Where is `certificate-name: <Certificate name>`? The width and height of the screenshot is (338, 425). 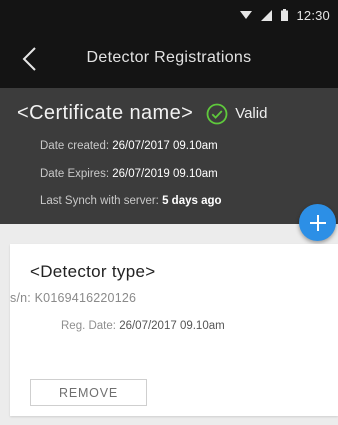
certificate-name: <Certificate name> is located at coordinates (105, 113).